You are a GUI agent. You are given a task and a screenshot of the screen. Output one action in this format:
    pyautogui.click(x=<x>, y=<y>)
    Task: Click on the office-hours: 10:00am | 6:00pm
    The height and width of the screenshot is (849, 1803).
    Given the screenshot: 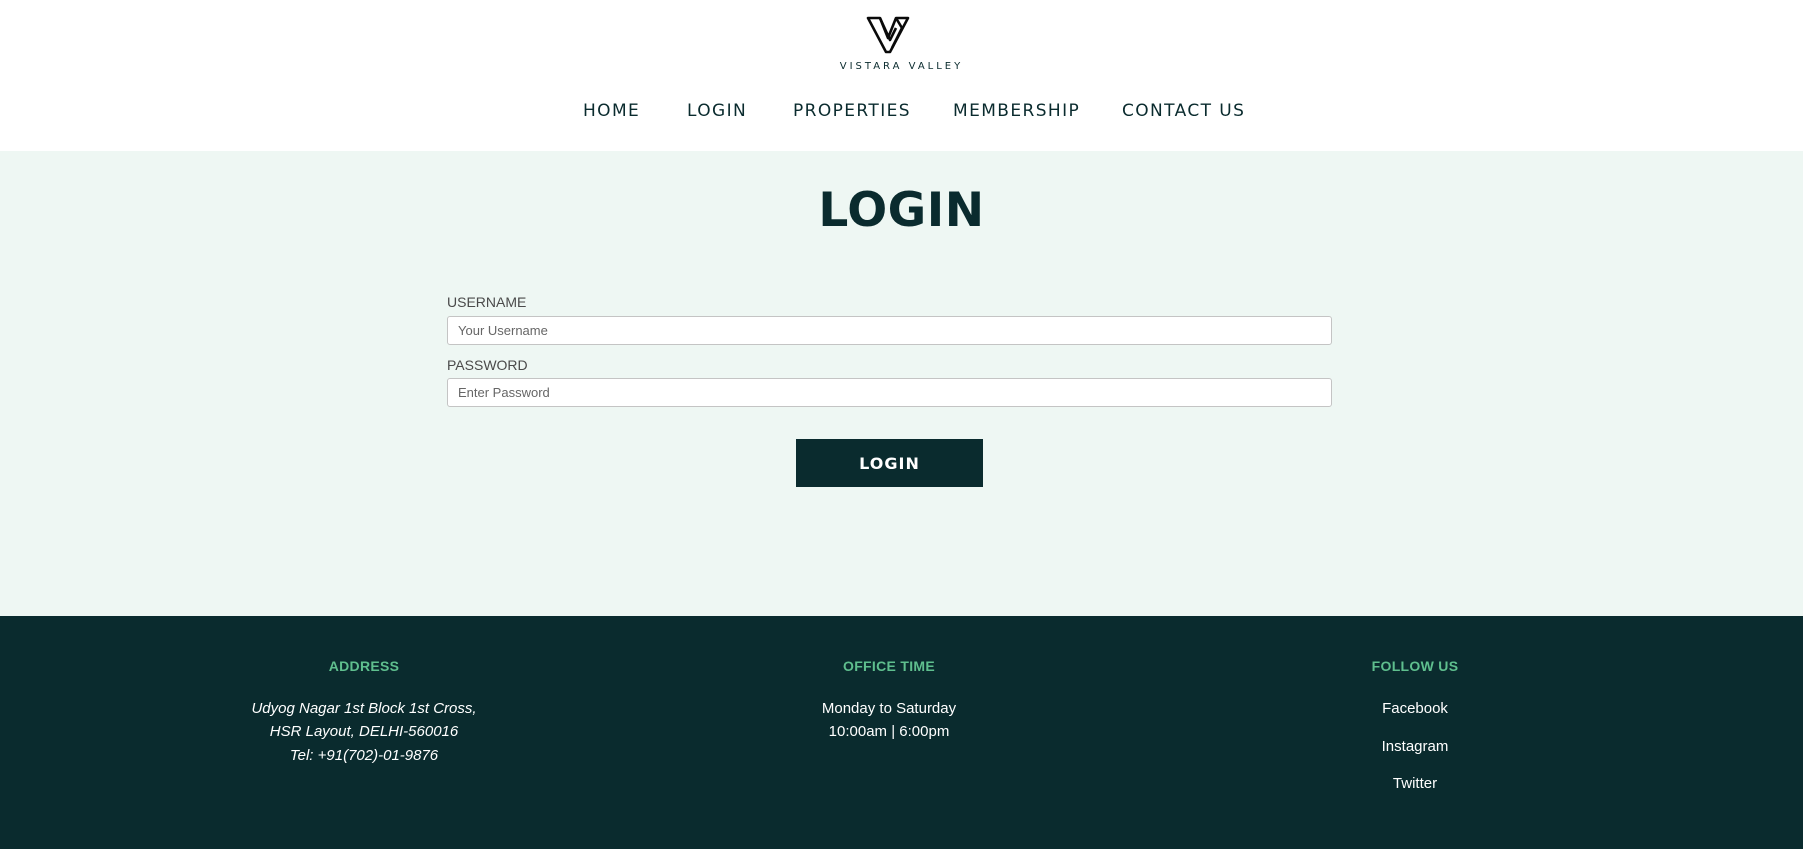 What is the action you would take?
    pyautogui.click(x=889, y=731)
    